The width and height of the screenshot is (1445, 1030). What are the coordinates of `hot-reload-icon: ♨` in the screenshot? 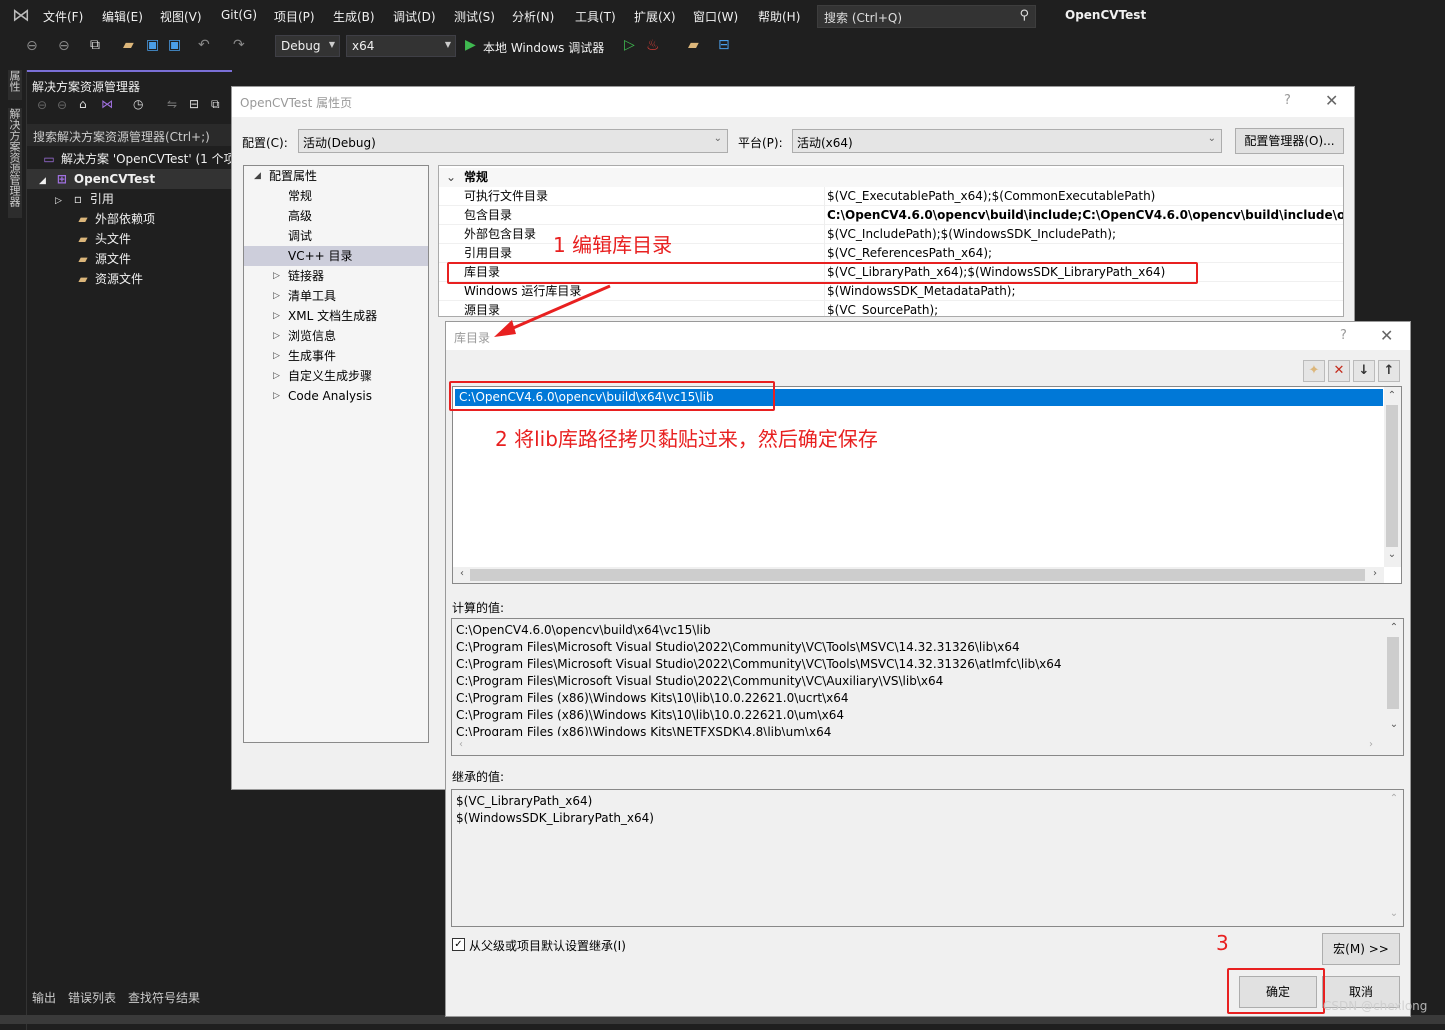 It's located at (652, 45).